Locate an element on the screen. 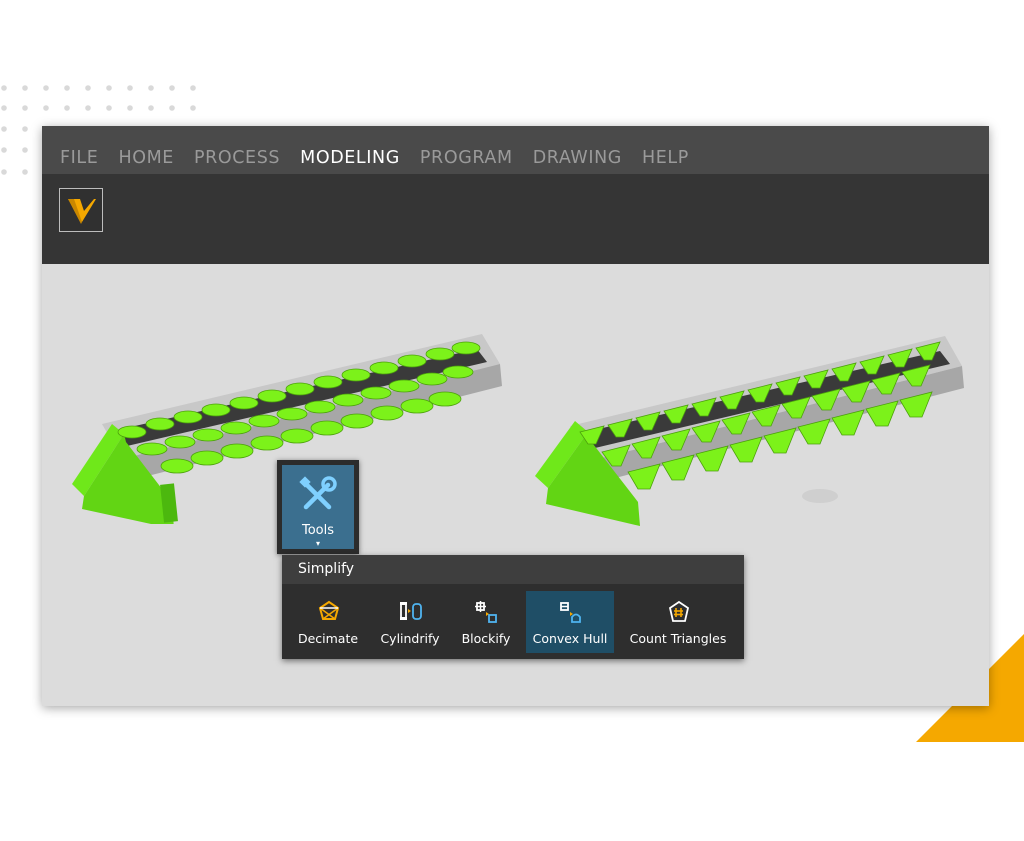  count-triangles-button: Count Triangles is located at coordinates (678, 622).